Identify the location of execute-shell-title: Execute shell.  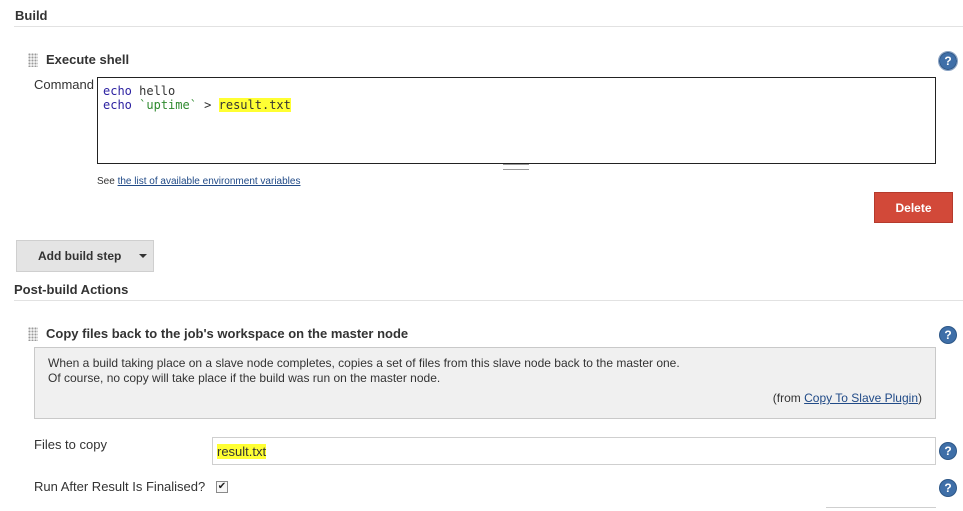
(88, 59).